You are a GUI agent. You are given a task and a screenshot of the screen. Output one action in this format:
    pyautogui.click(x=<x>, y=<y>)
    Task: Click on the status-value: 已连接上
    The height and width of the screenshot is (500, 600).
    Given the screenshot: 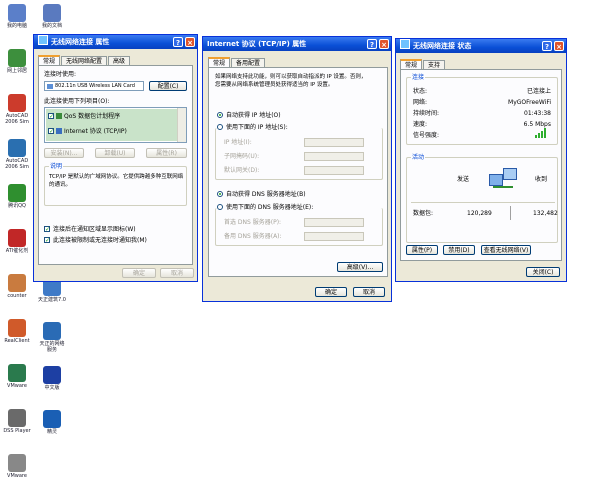 What is the action you would take?
    pyautogui.click(x=538, y=91)
    